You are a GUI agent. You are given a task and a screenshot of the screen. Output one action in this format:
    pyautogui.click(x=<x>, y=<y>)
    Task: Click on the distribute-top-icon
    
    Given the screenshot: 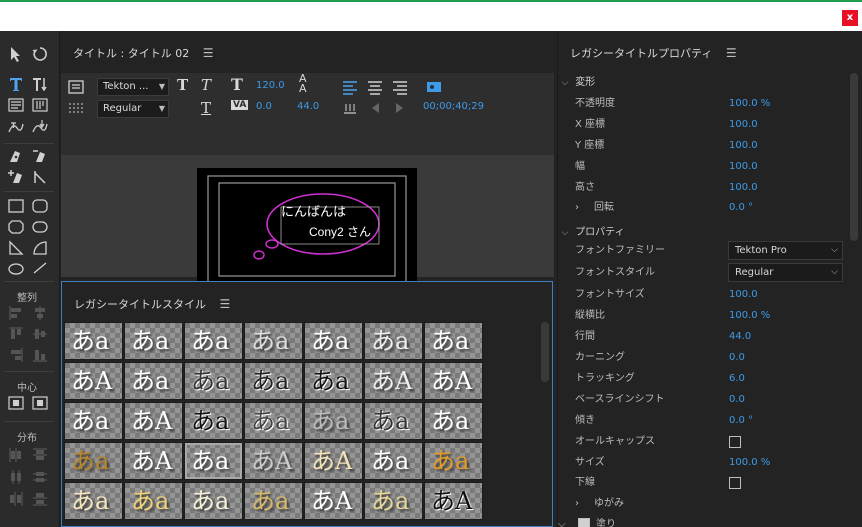 What is the action you would take?
    pyautogui.click(x=40, y=455)
    